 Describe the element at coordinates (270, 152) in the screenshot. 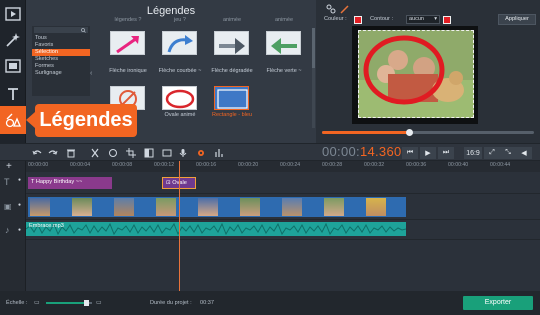

I see `edit-toolbar: 00:00:14.360 ⏮ ▶ ⏭ 16:9 ⤢ ⤡ ◀` at that location.